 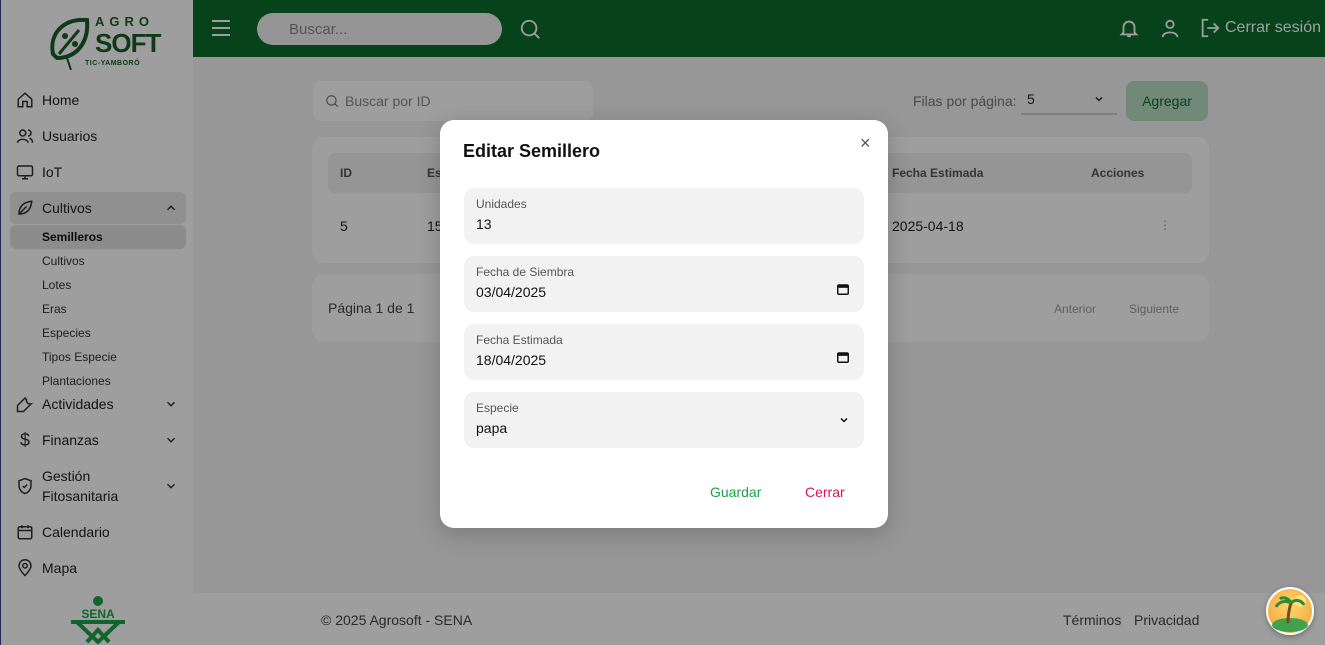 I want to click on field-value: 13, so click(x=484, y=224).